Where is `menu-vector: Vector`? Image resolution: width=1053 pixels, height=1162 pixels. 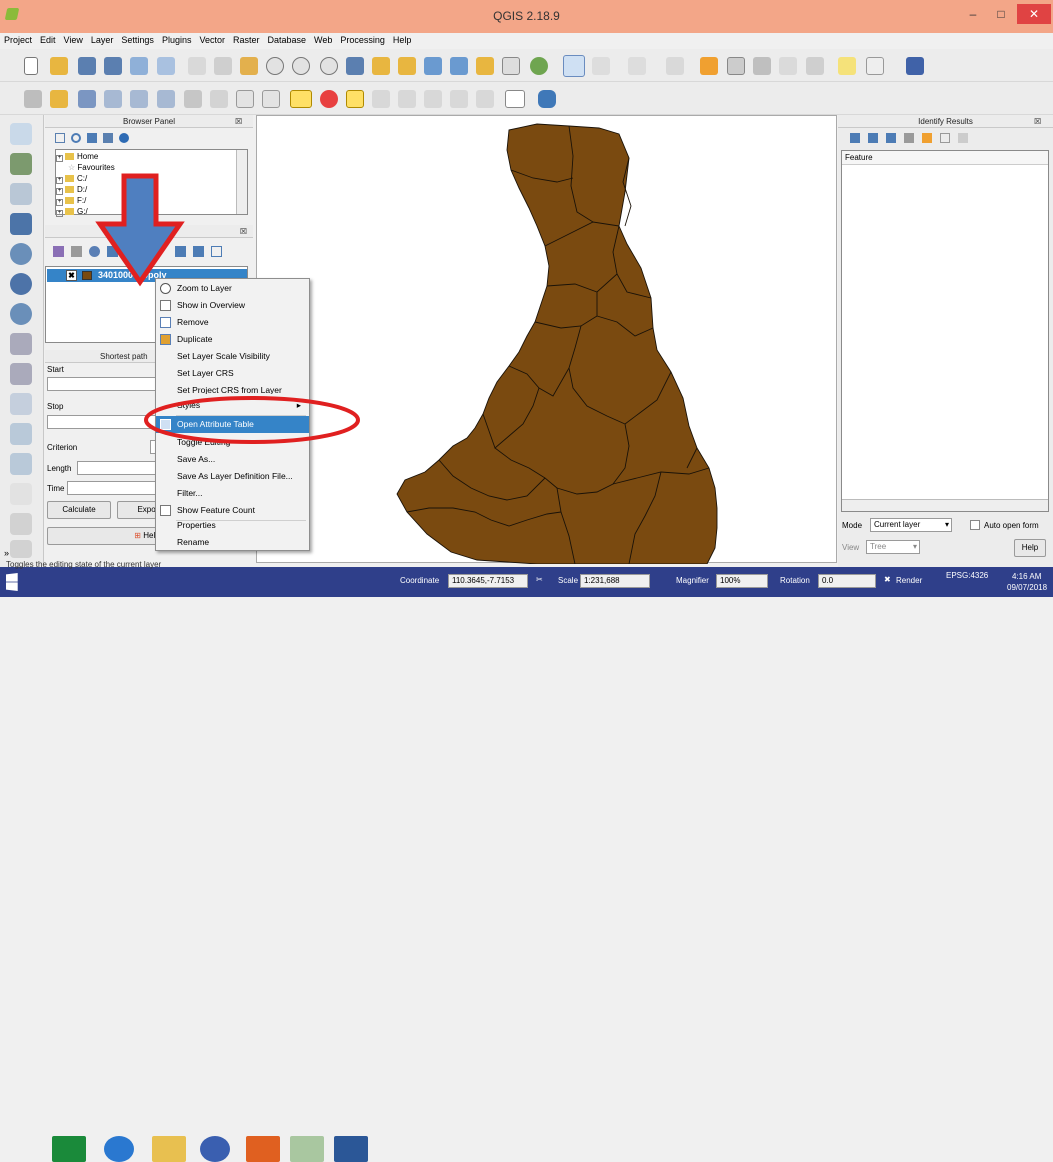 menu-vector: Vector is located at coordinates (212, 39).